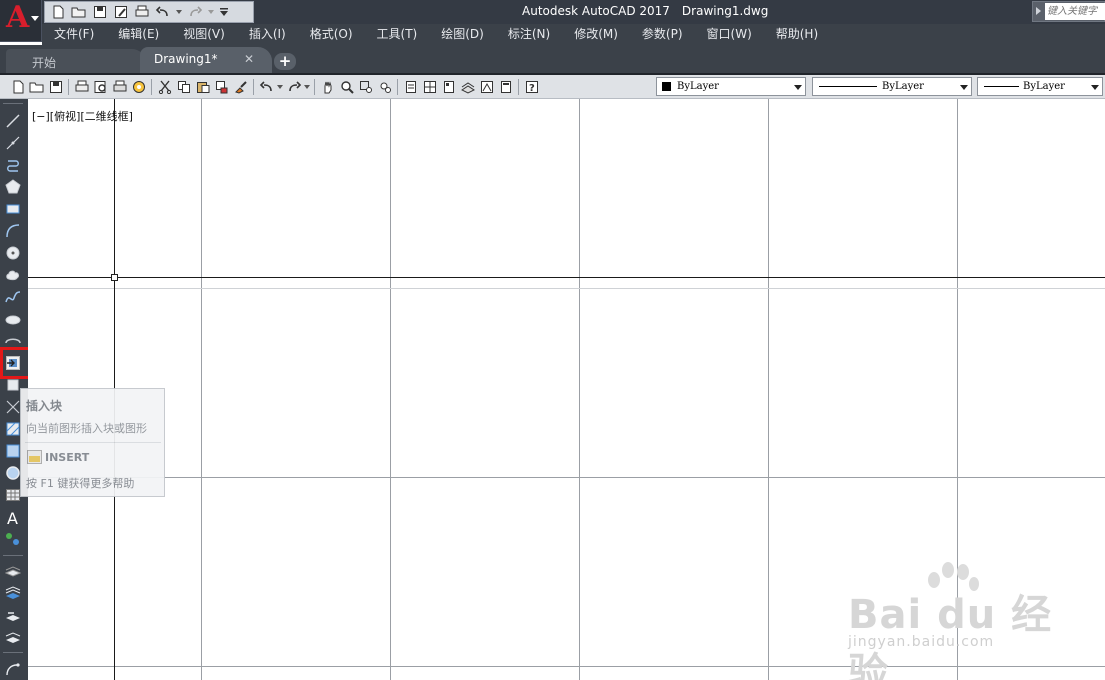 Image resolution: width=1105 pixels, height=680 pixels. Describe the element at coordinates (221, 87) in the screenshot. I see `match-properties-icon` at that location.